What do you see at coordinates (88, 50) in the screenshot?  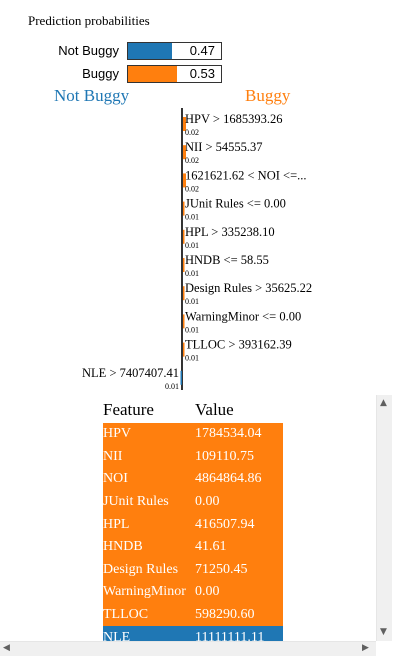 I see `probability-label: Not Buggy` at bounding box center [88, 50].